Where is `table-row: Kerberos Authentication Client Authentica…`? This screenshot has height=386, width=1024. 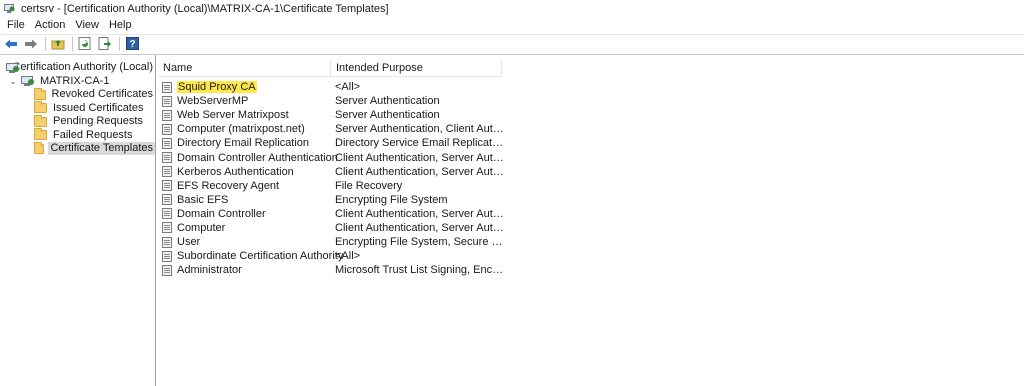
table-row: Kerberos Authentication Client Authentica… is located at coordinates (331, 172).